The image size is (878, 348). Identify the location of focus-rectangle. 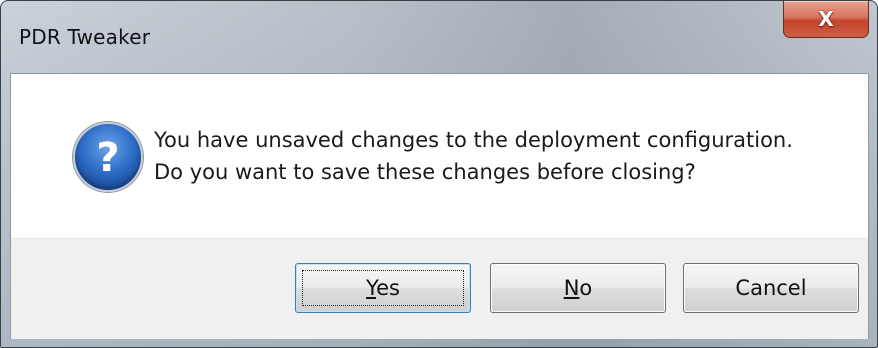
(383, 288).